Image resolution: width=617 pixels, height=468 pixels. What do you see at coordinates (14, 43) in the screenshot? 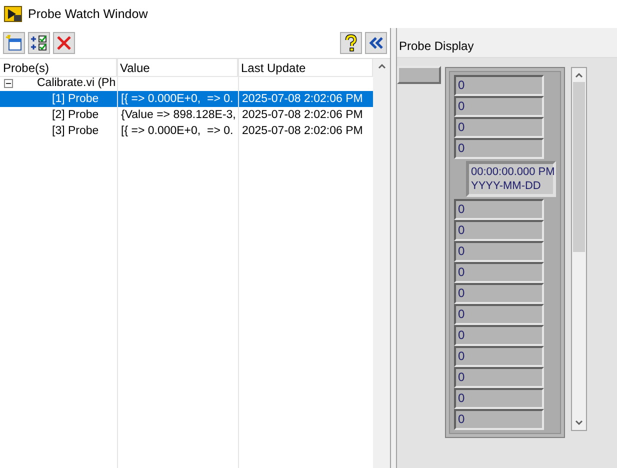
I see `new-window-button` at bounding box center [14, 43].